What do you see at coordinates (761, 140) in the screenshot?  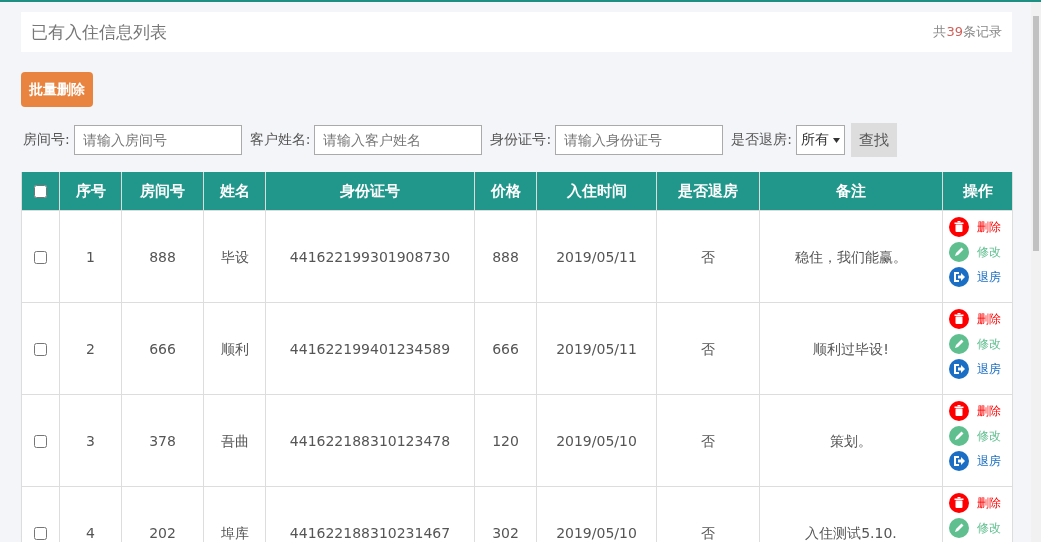 I see `filter-label: 是否退房:` at bounding box center [761, 140].